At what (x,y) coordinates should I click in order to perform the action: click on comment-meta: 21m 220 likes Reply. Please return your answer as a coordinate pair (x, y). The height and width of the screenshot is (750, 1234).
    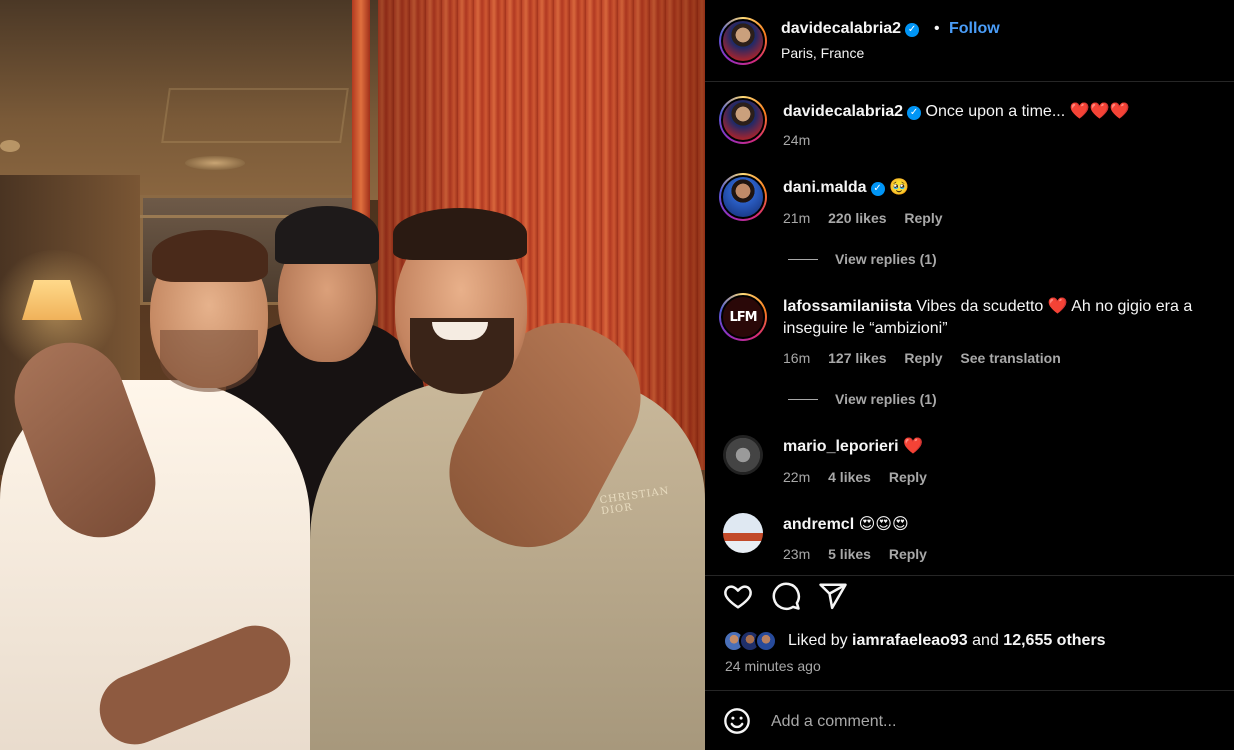
    Looking at the image, I should click on (870, 218).